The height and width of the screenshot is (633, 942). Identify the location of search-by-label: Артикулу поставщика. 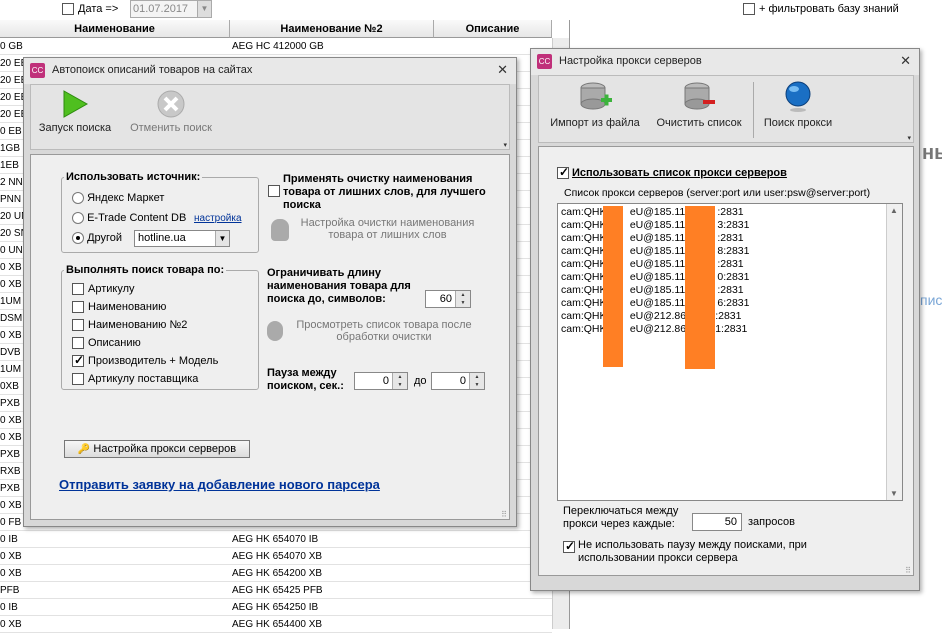
(143, 379).